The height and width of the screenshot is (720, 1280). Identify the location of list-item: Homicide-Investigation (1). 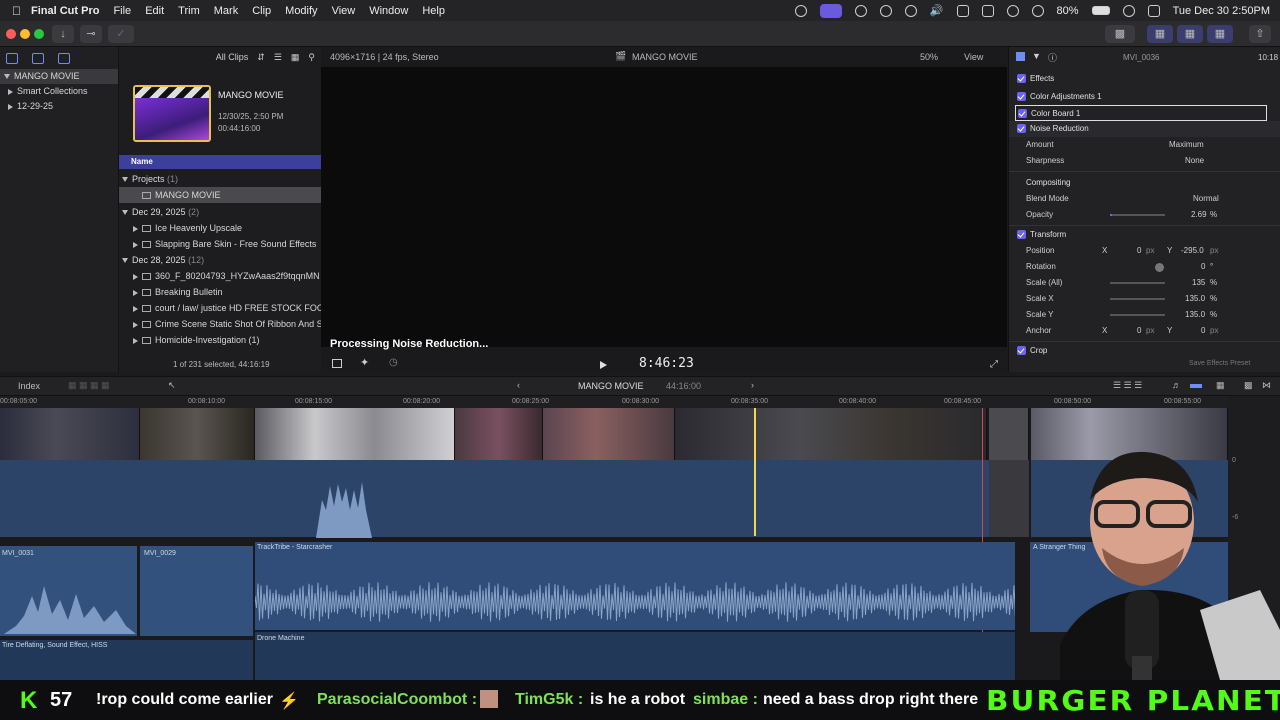
(220, 340).